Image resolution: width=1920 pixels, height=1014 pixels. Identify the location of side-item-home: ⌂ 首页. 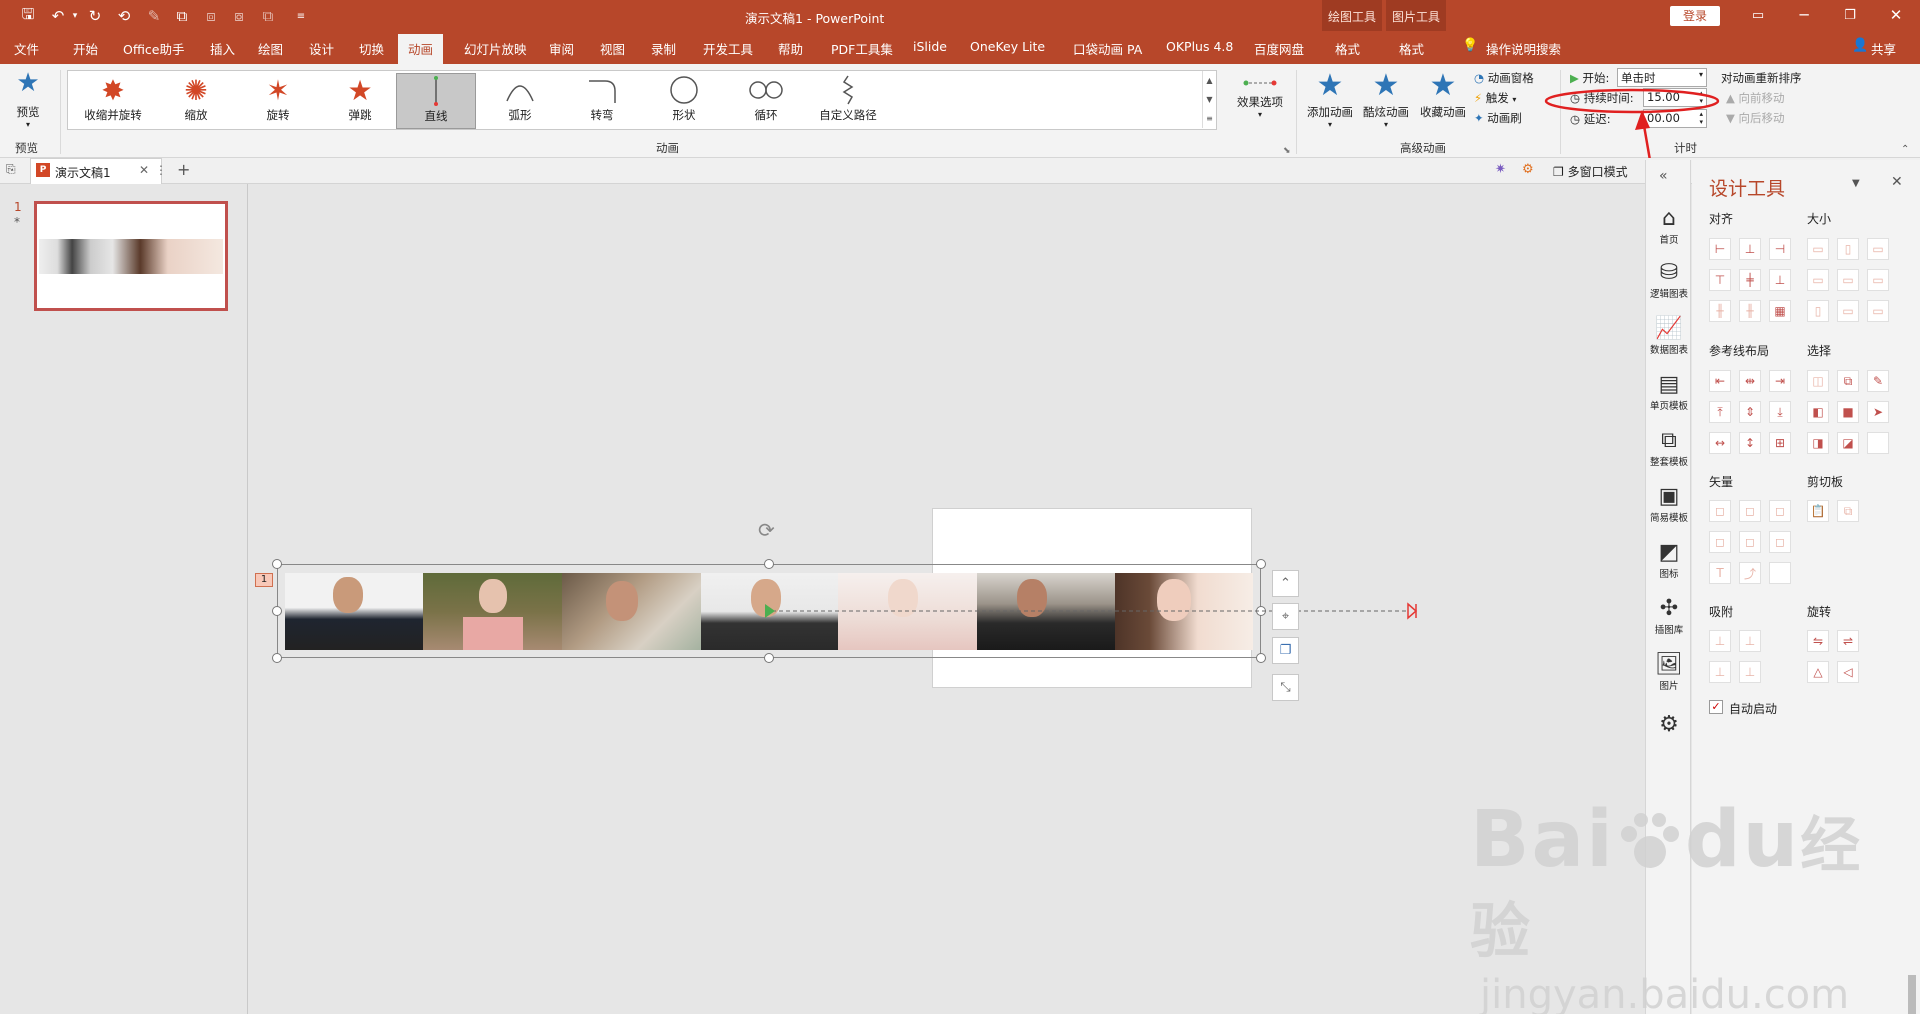
(1669, 226).